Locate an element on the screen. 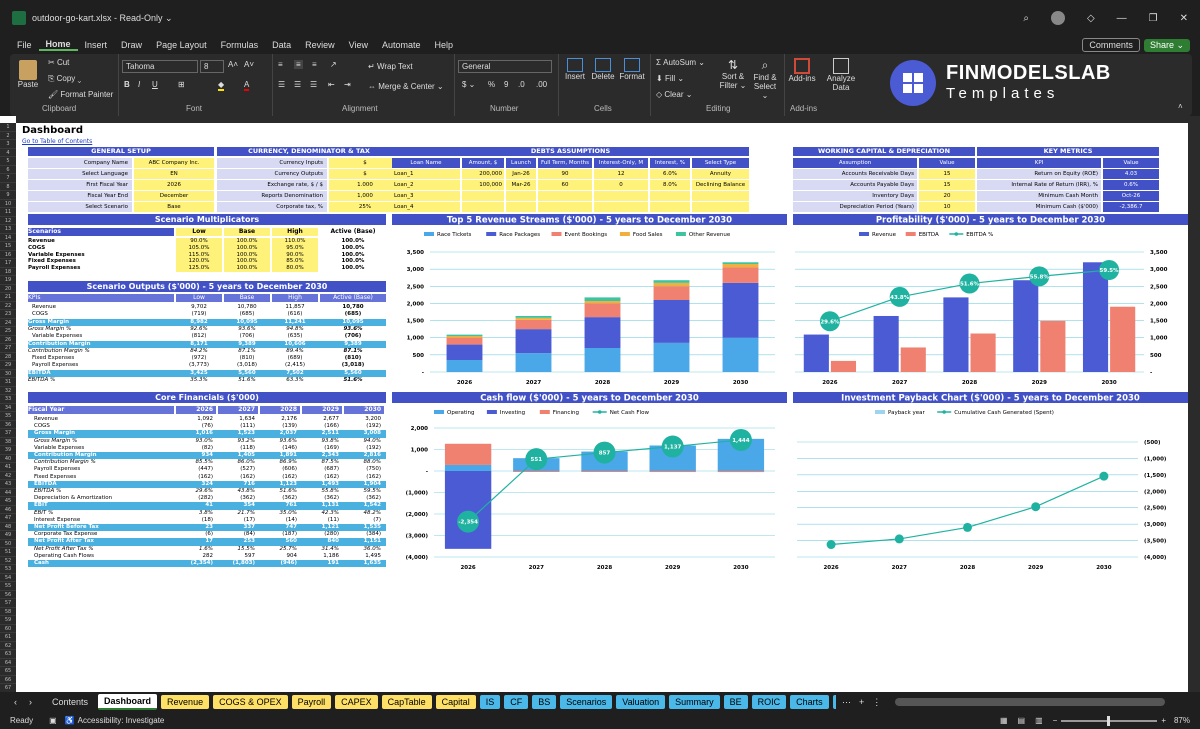  row-number: 40 is located at coordinates (8, 459).